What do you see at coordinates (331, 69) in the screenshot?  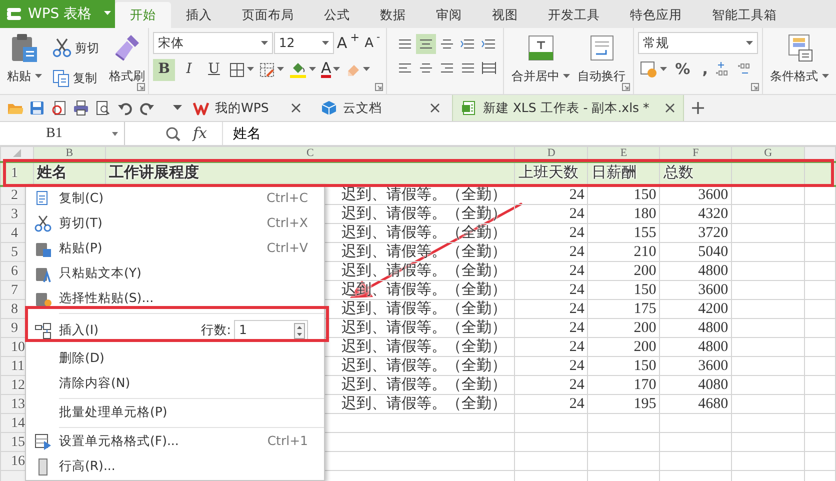 I see `font-color-button: A` at bounding box center [331, 69].